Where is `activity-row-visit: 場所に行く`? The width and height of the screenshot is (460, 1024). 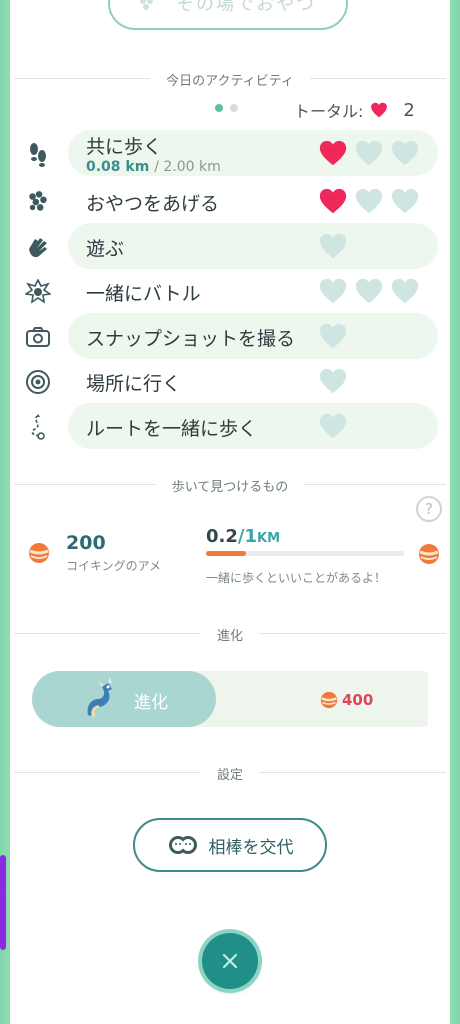 activity-row-visit: 場所に行く is located at coordinates (229, 381).